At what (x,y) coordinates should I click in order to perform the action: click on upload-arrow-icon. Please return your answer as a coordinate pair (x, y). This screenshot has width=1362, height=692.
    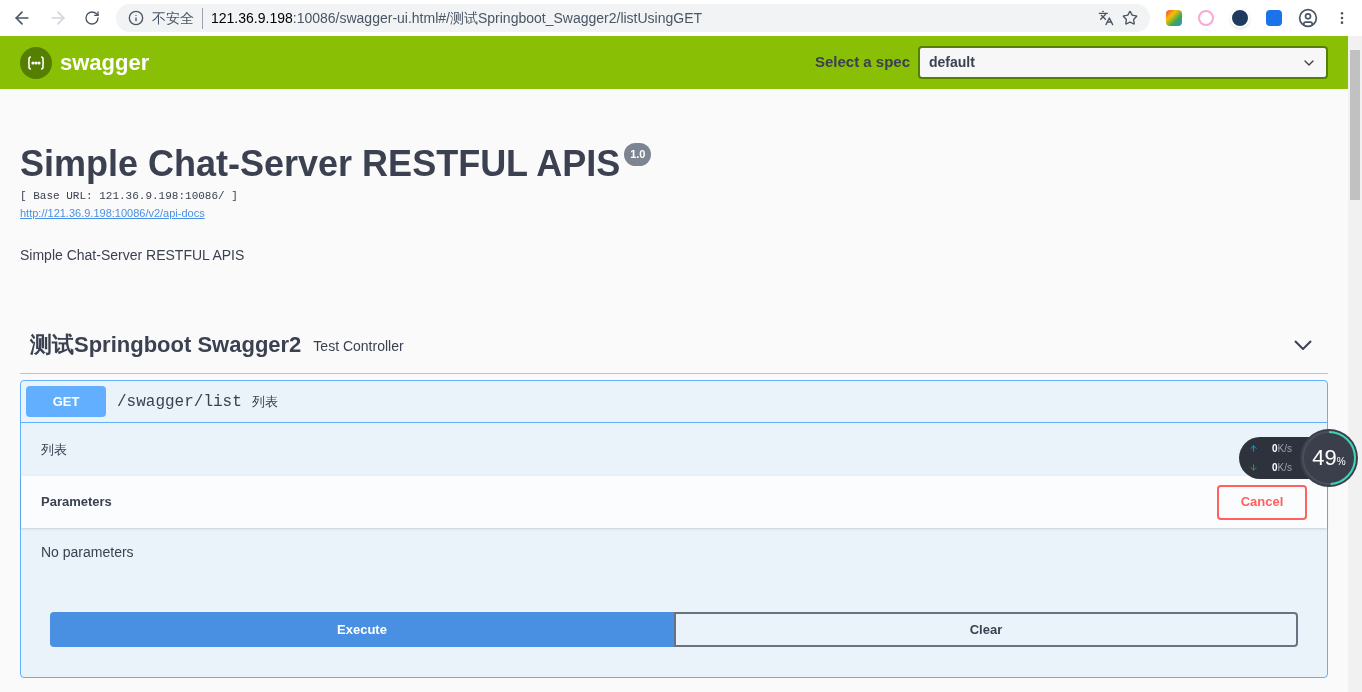
    Looking at the image, I should click on (1253, 448).